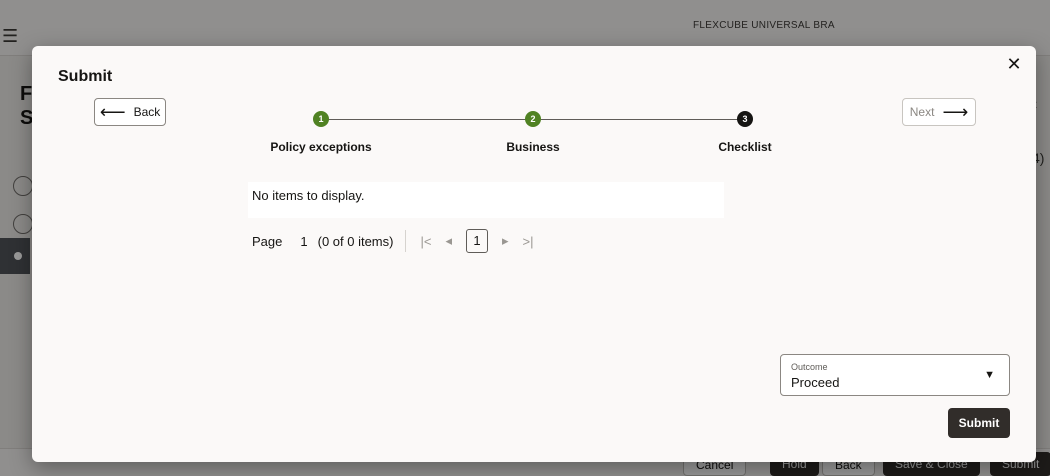 The image size is (1050, 476). What do you see at coordinates (399, 241) in the screenshot?
I see `pagination: Page 1 (0 of 0 items) |< ◂ 1 ▸ >|` at bounding box center [399, 241].